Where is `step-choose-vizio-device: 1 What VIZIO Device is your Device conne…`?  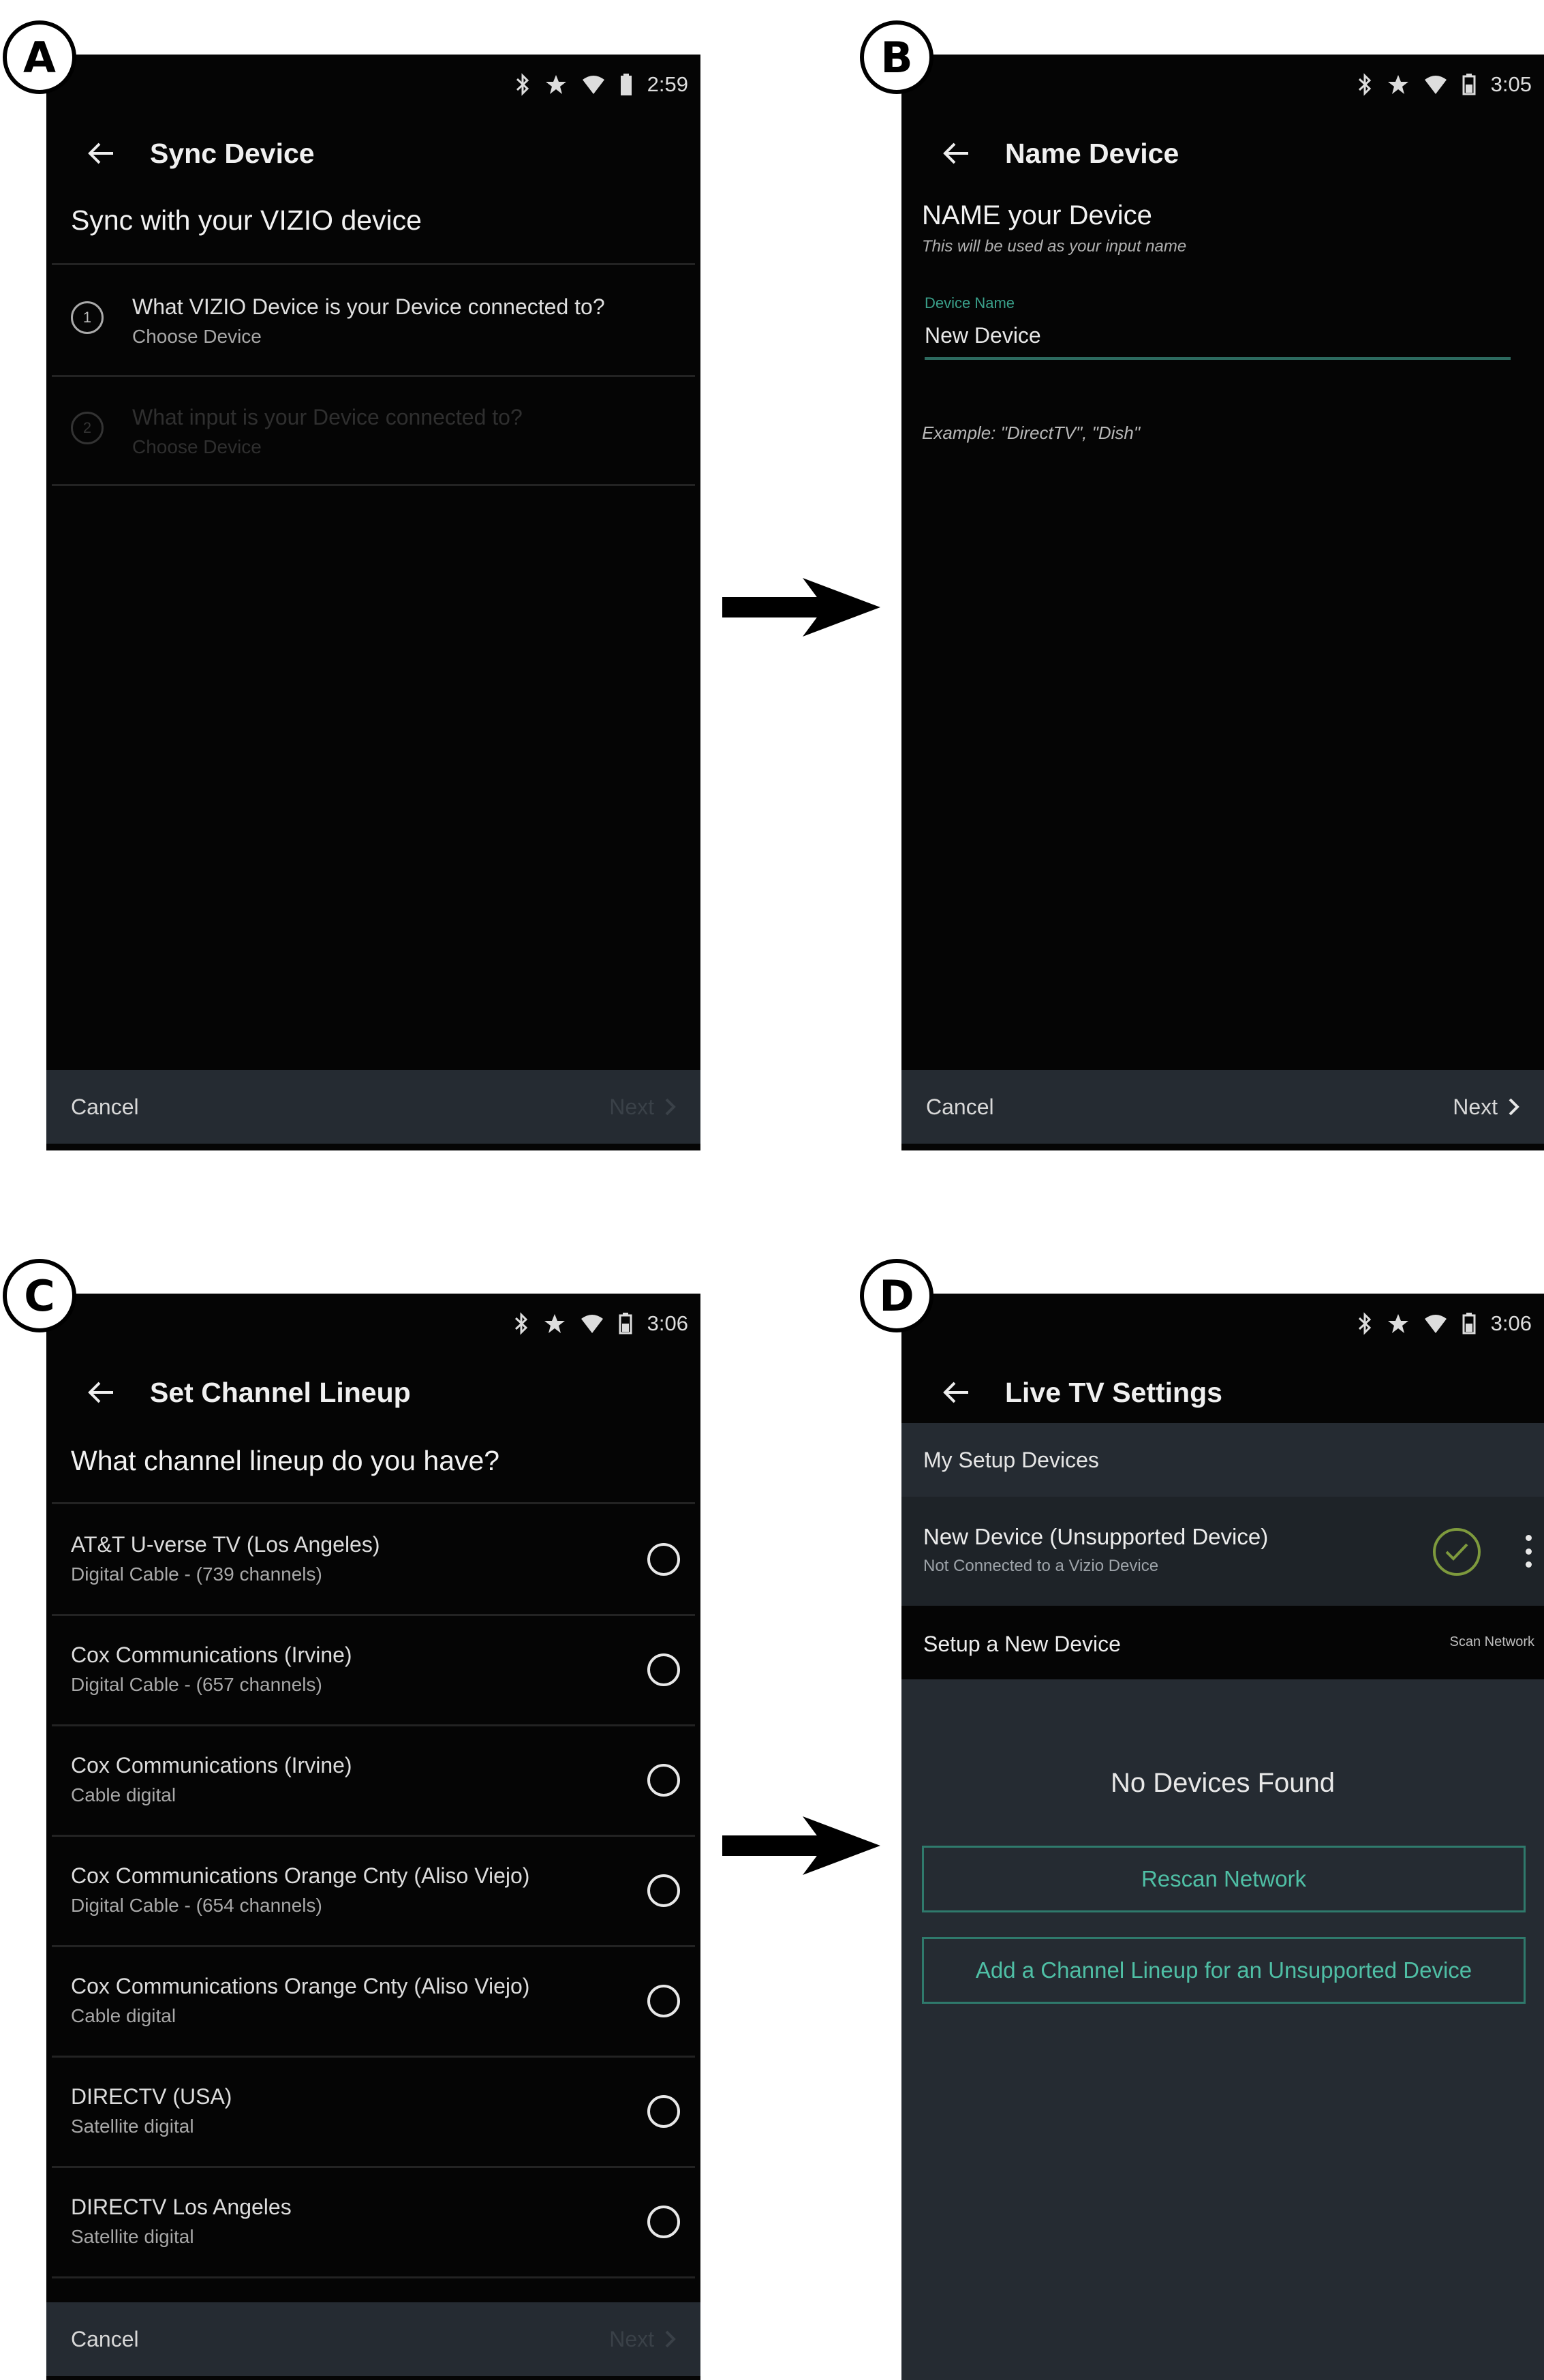
step-choose-vizio-device: 1 What VIZIO Device is your Device conne… is located at coordinates (373, 320).